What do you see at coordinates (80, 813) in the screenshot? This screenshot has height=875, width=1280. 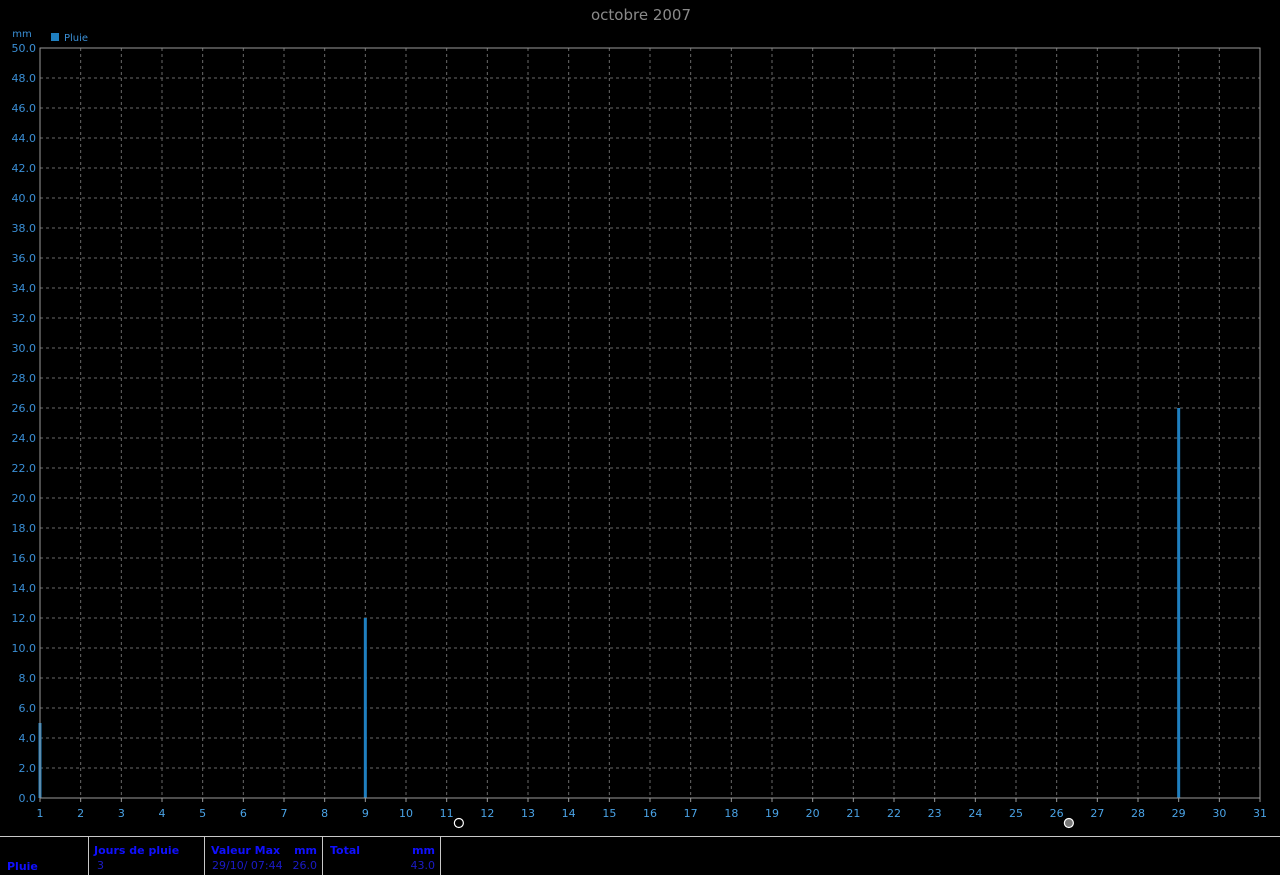 I see `x-tick-label: 2` at bounding box center [80, 813].